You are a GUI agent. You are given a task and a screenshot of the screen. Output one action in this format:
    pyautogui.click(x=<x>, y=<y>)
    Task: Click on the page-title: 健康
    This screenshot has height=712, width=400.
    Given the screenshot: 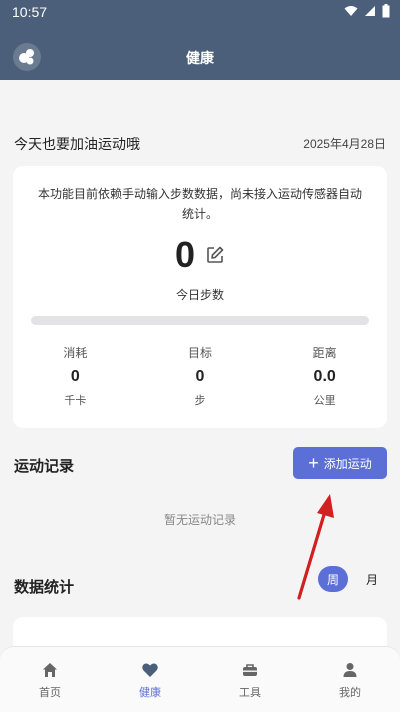 What is the action you would take?
    pyautogui.click(x=200, y=59)
    